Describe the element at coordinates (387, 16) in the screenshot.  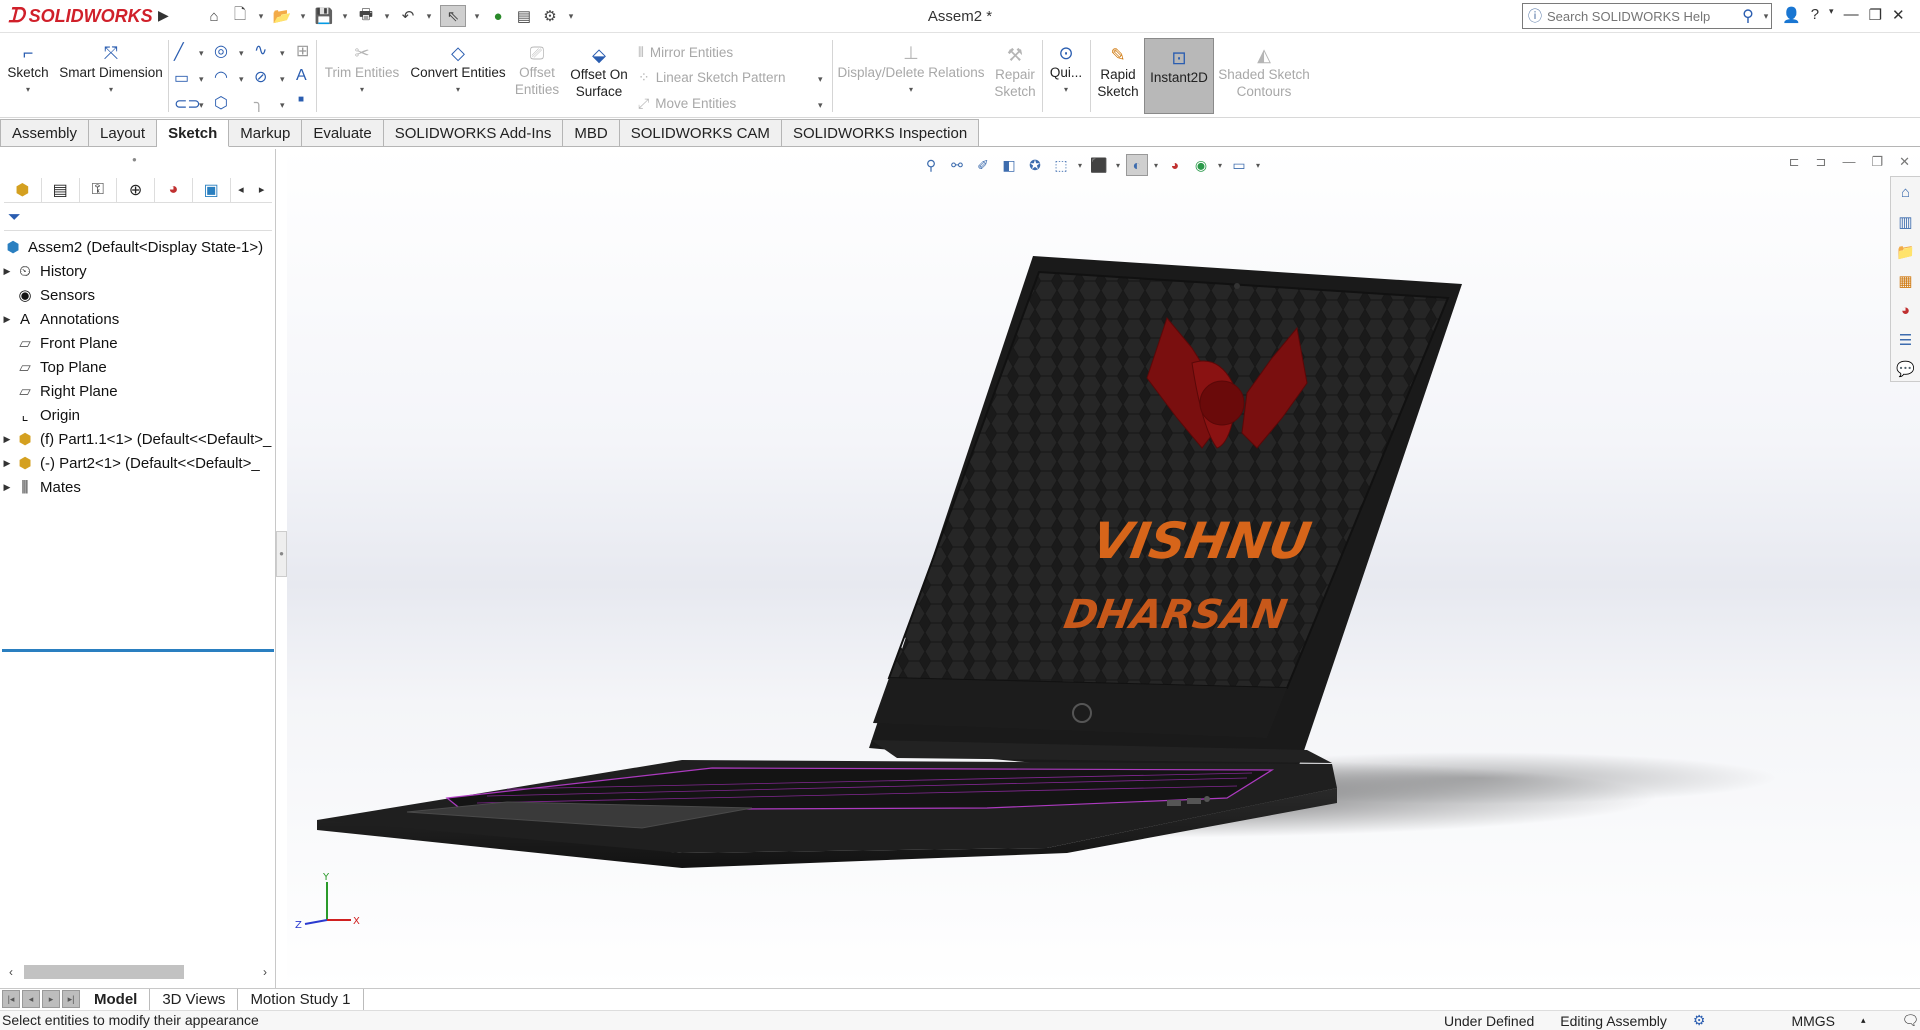
I see `print-dropdown-icon: ▾` at that location.